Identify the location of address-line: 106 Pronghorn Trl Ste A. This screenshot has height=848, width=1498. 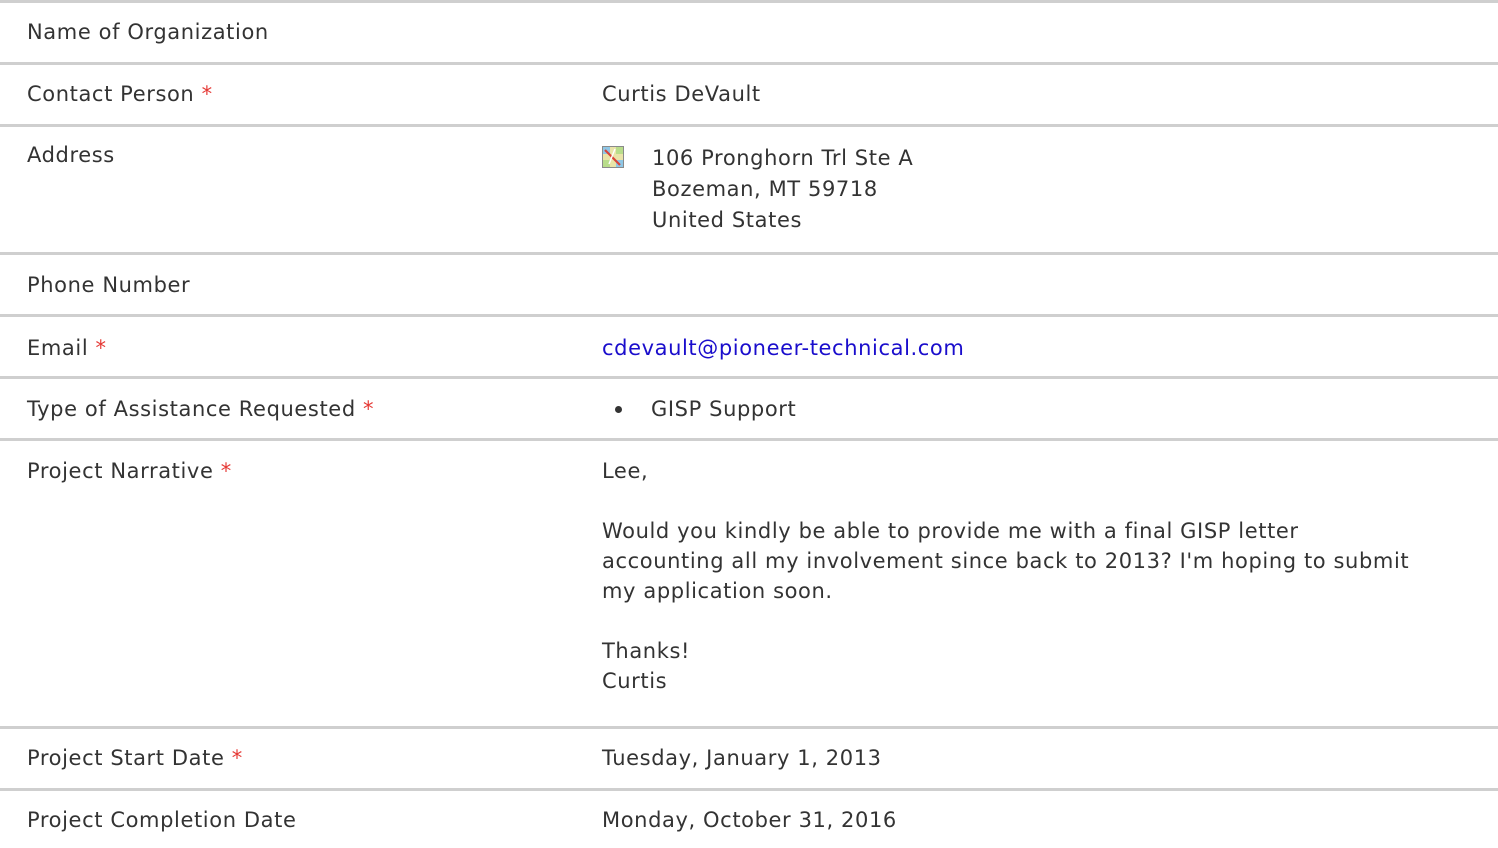
(783, 158).